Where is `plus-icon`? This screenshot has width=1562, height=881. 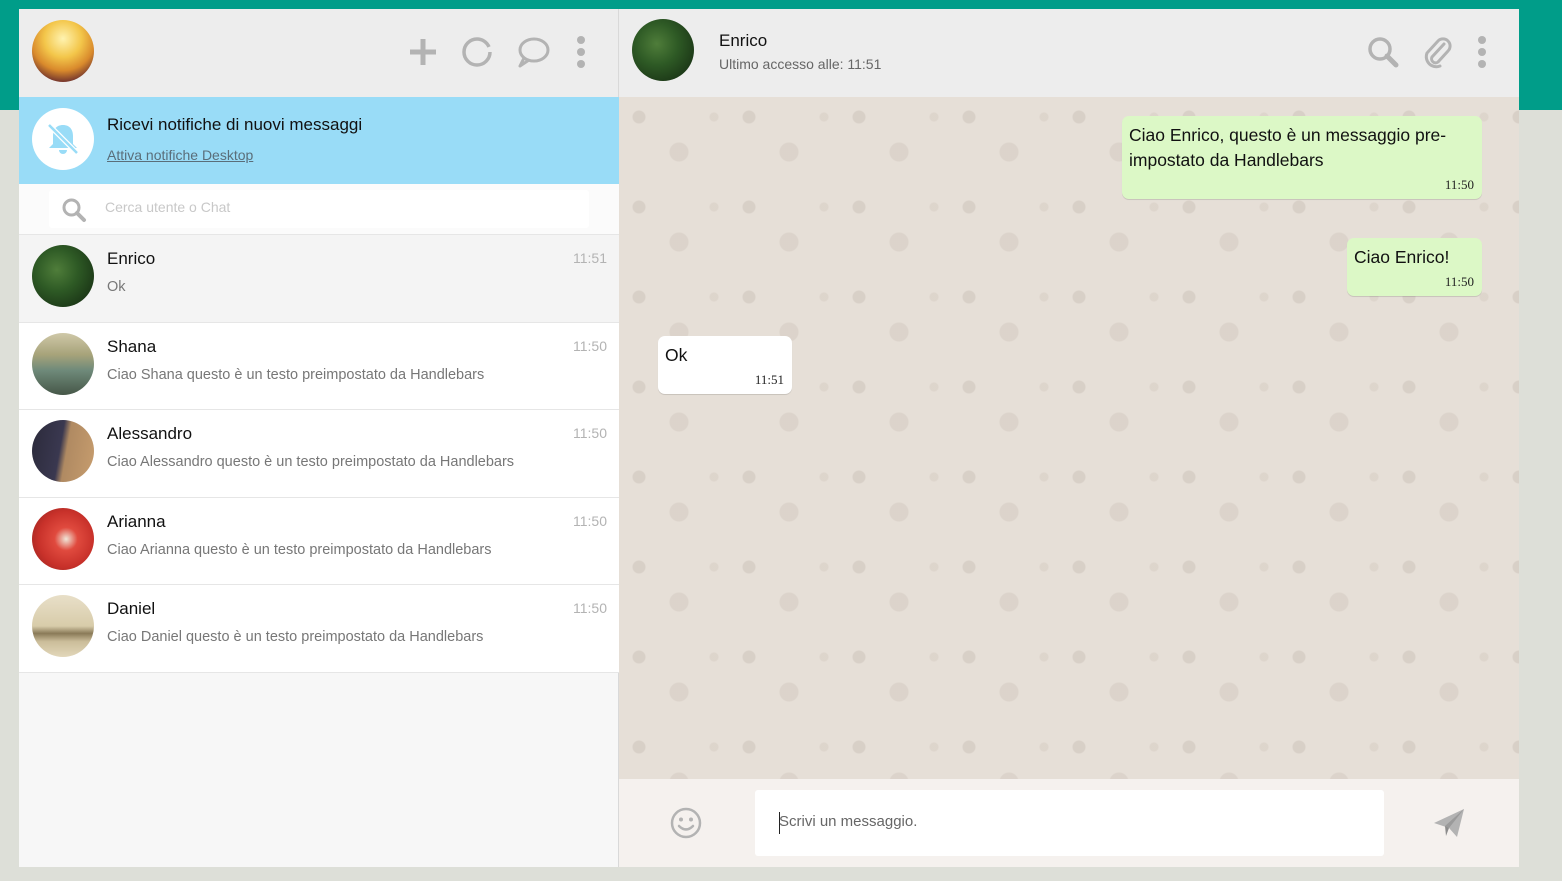
plus-icon is located at coordinates (423, 52).